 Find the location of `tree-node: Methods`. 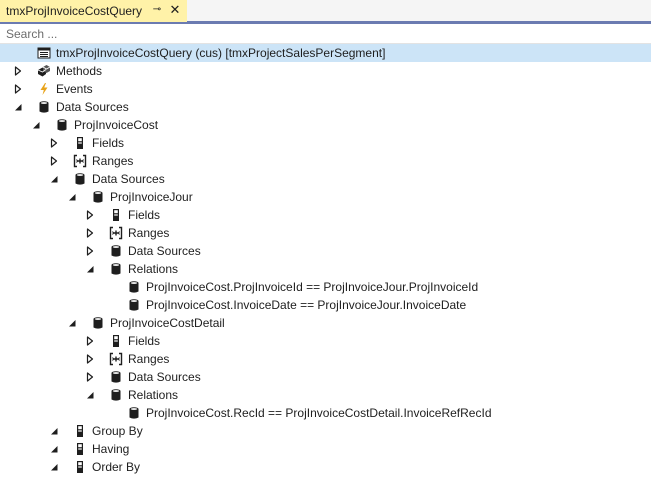

tree-node: Methods is located at coordinates (325, 71).